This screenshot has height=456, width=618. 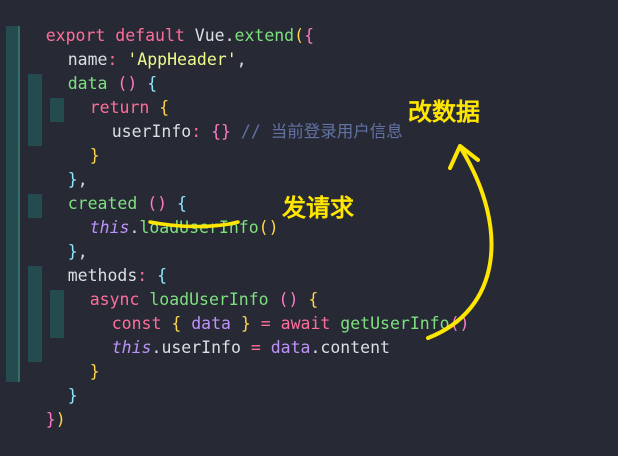 What do you see at coordinates (194, 224) in the screenshot?
I see `underline-annotation` at bounding box center [194, 224].